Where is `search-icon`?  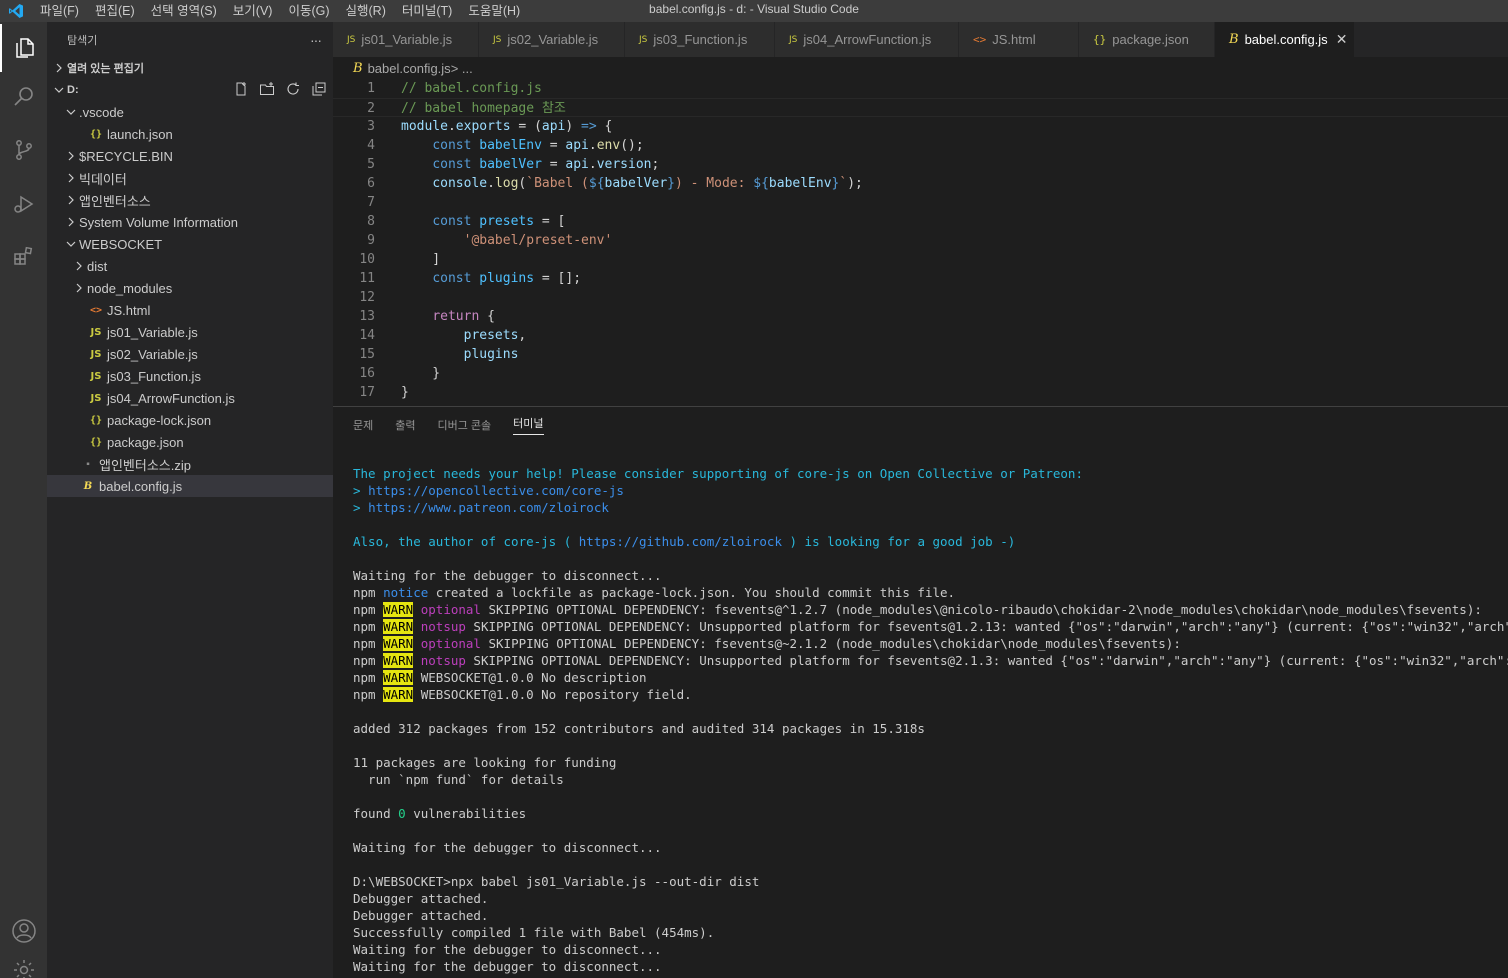 search-icon is located at coordinates (23, 96).